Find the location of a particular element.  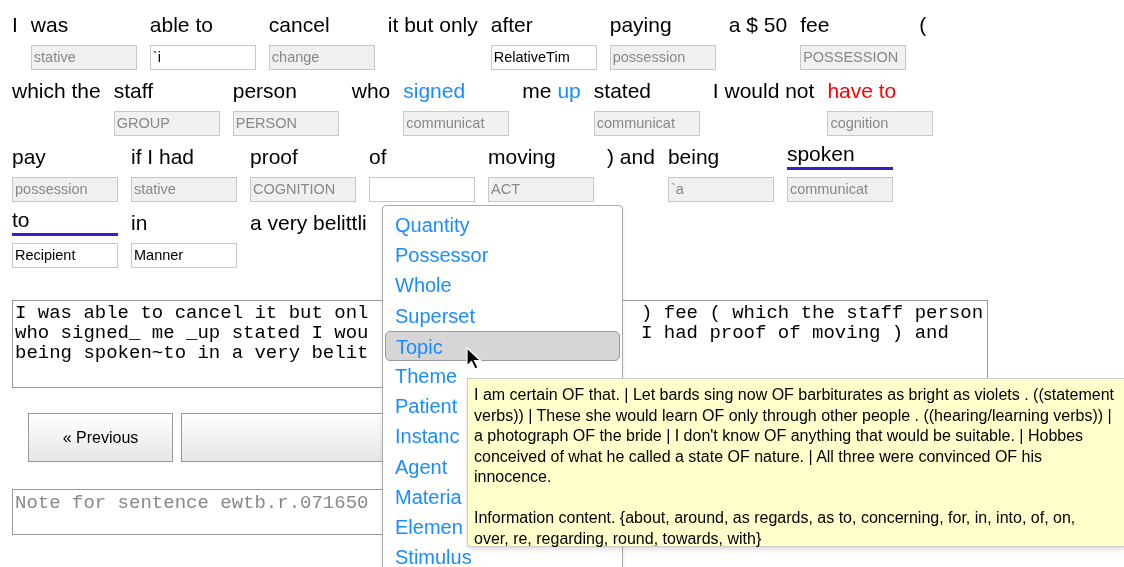

sentence-word: pay is located at coordinates (29, 157).